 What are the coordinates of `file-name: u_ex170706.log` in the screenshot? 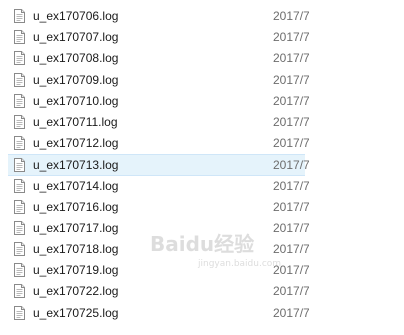 It's located at (76, 16).